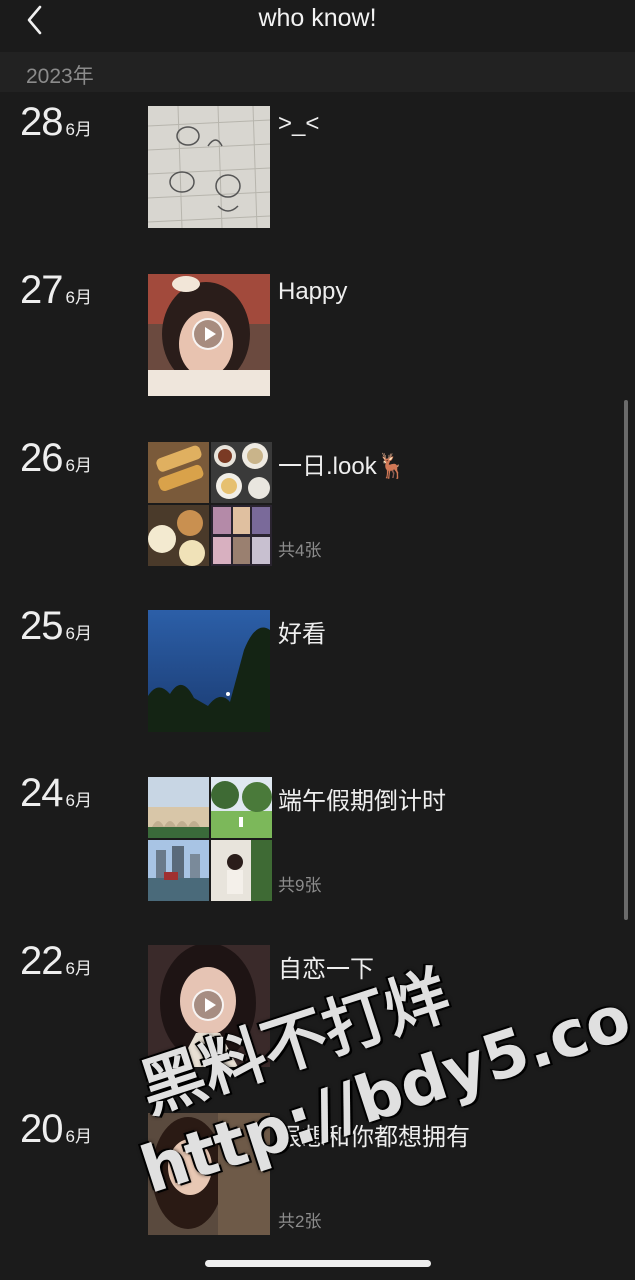 Image resolution: width=635 pixels, height=1280 pixels. I want to click on nav-bar: who know!, so click(317, 26).